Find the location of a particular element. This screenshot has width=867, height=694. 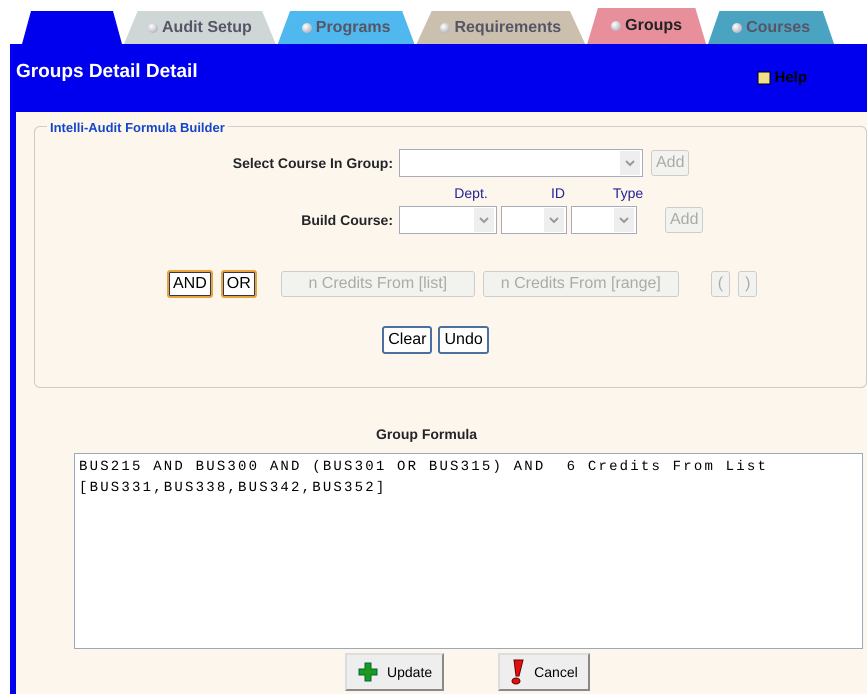

undo-button: Undo is located at coordinates (463, 340).